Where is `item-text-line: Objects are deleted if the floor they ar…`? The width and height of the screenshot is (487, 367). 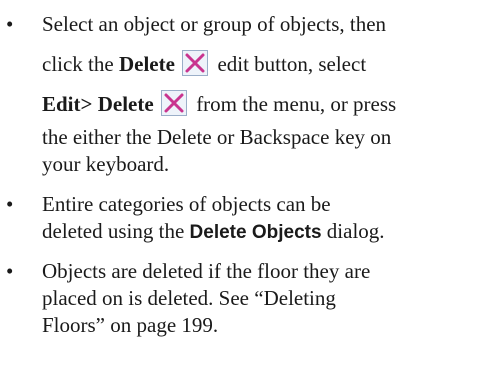
item-text-line: Objects are deleted if the floor they ar… is located at coordinates (206, 271).